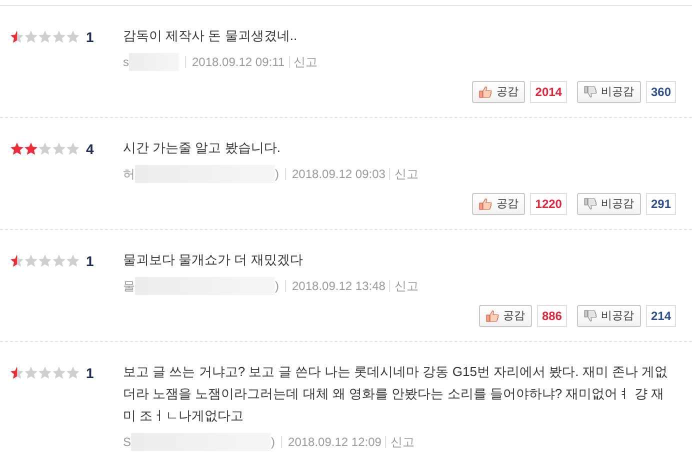  I want to click on dislike-count: 214, so click(661, 316).